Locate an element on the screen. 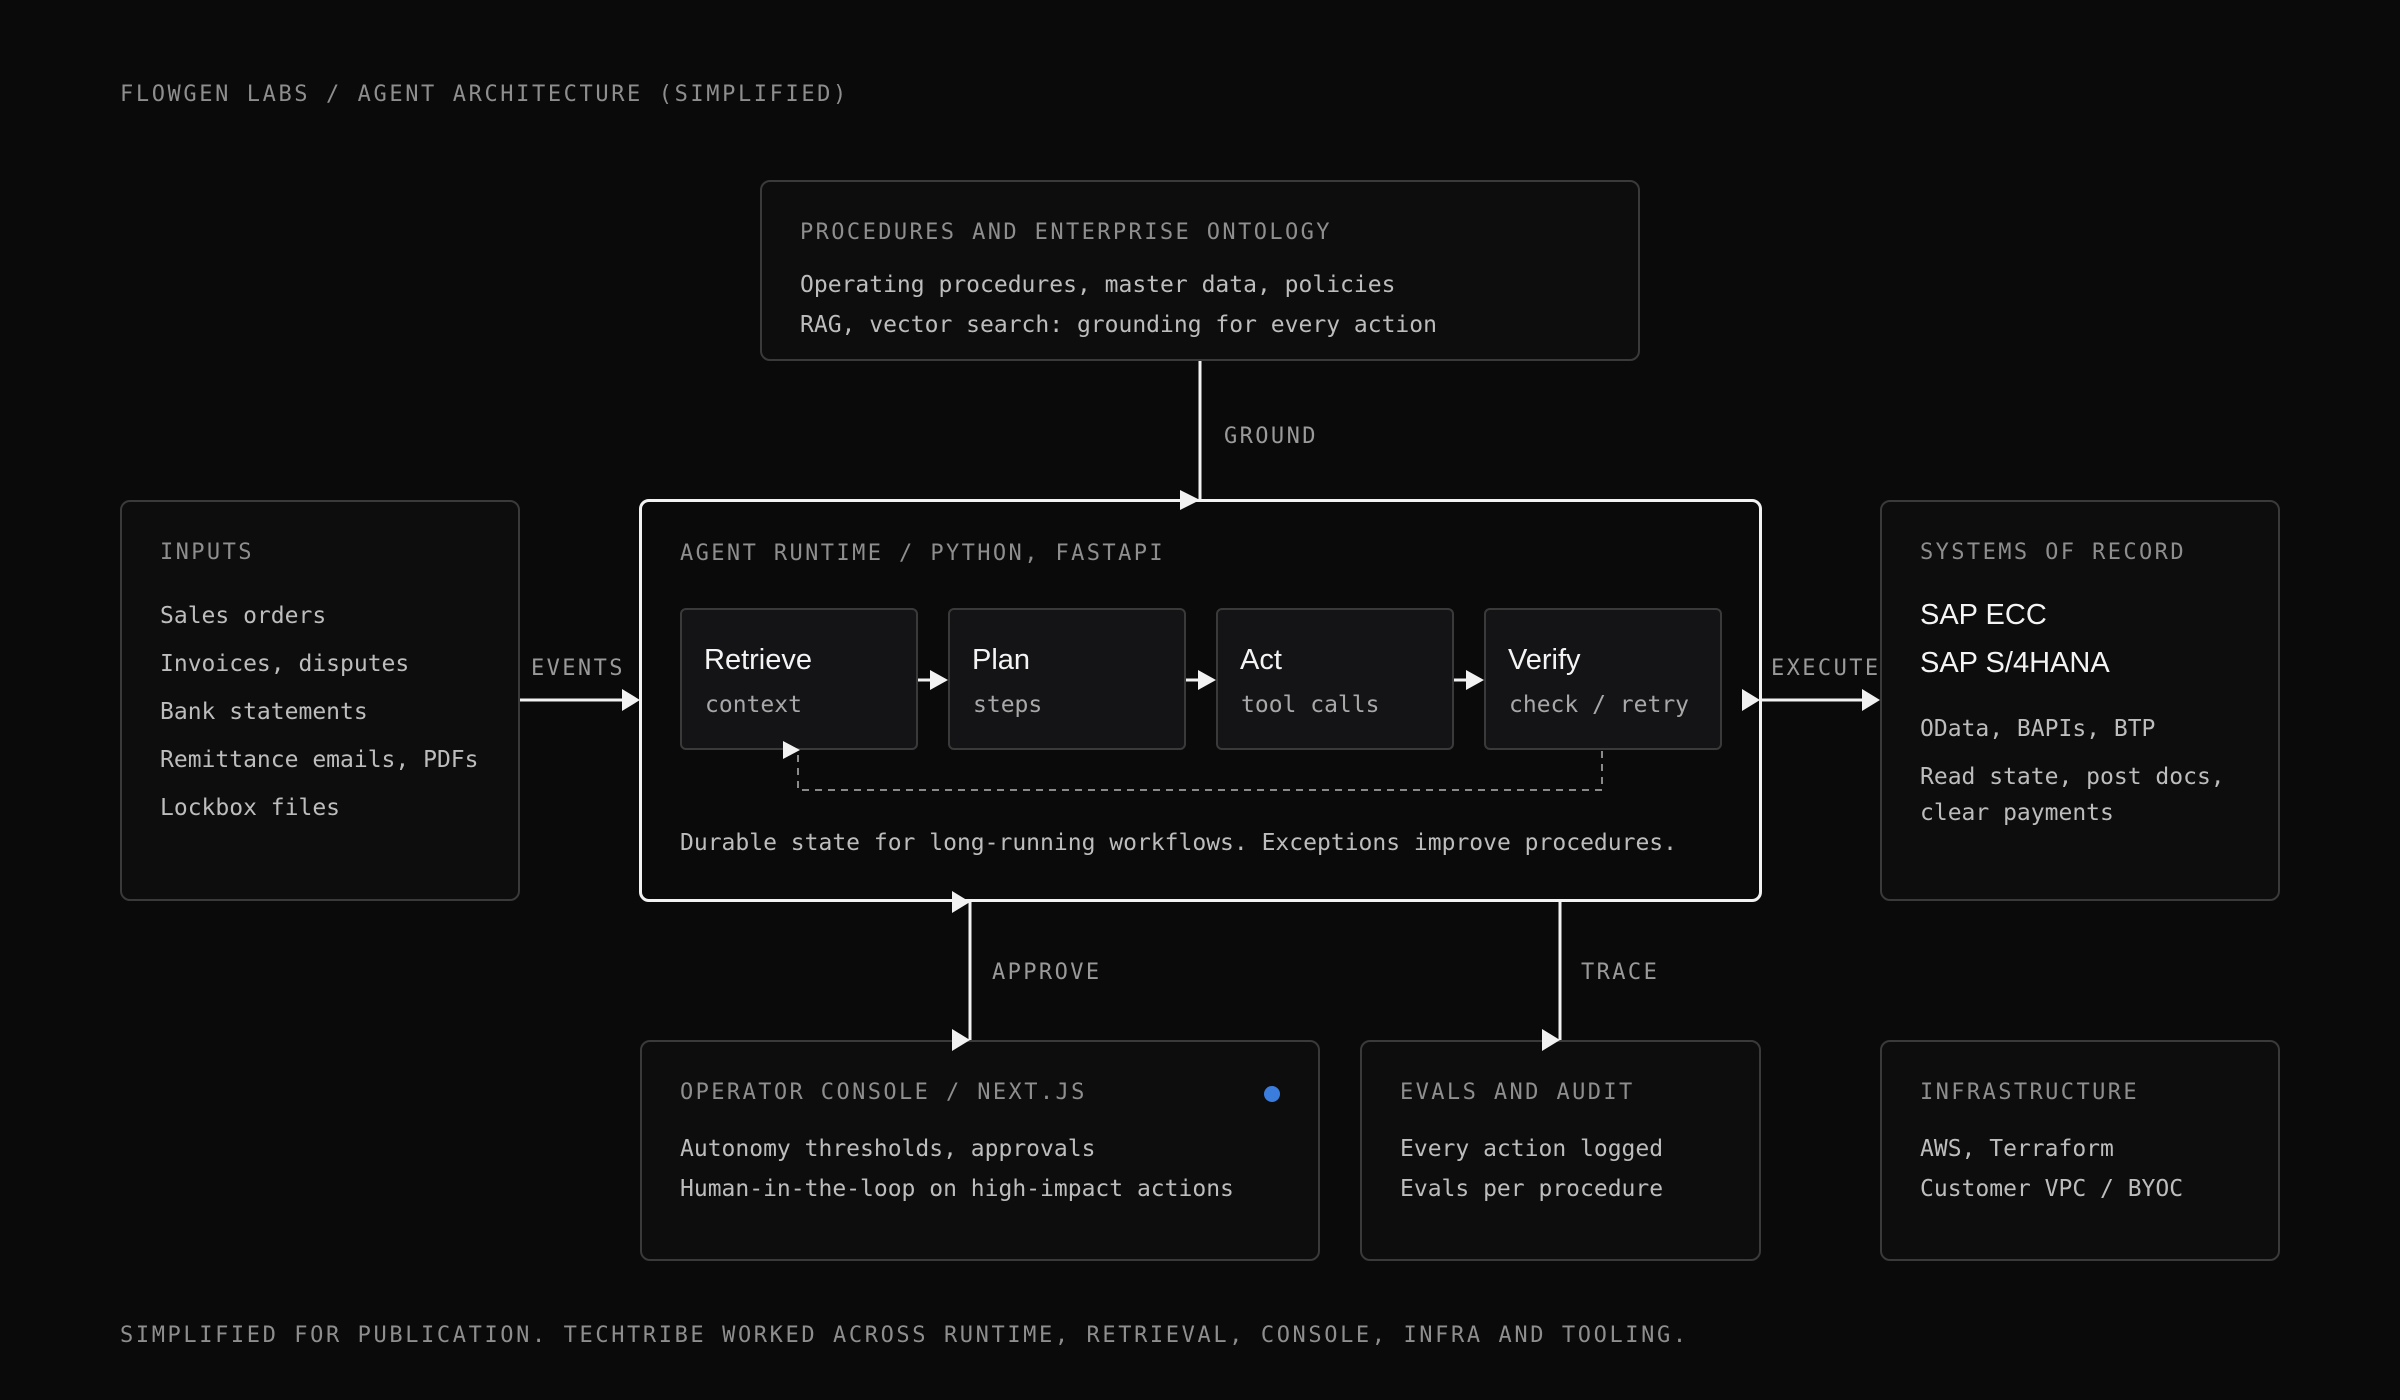  systems-title: SYSTEMS OF RECORD is located at coordinates (2053, 552).